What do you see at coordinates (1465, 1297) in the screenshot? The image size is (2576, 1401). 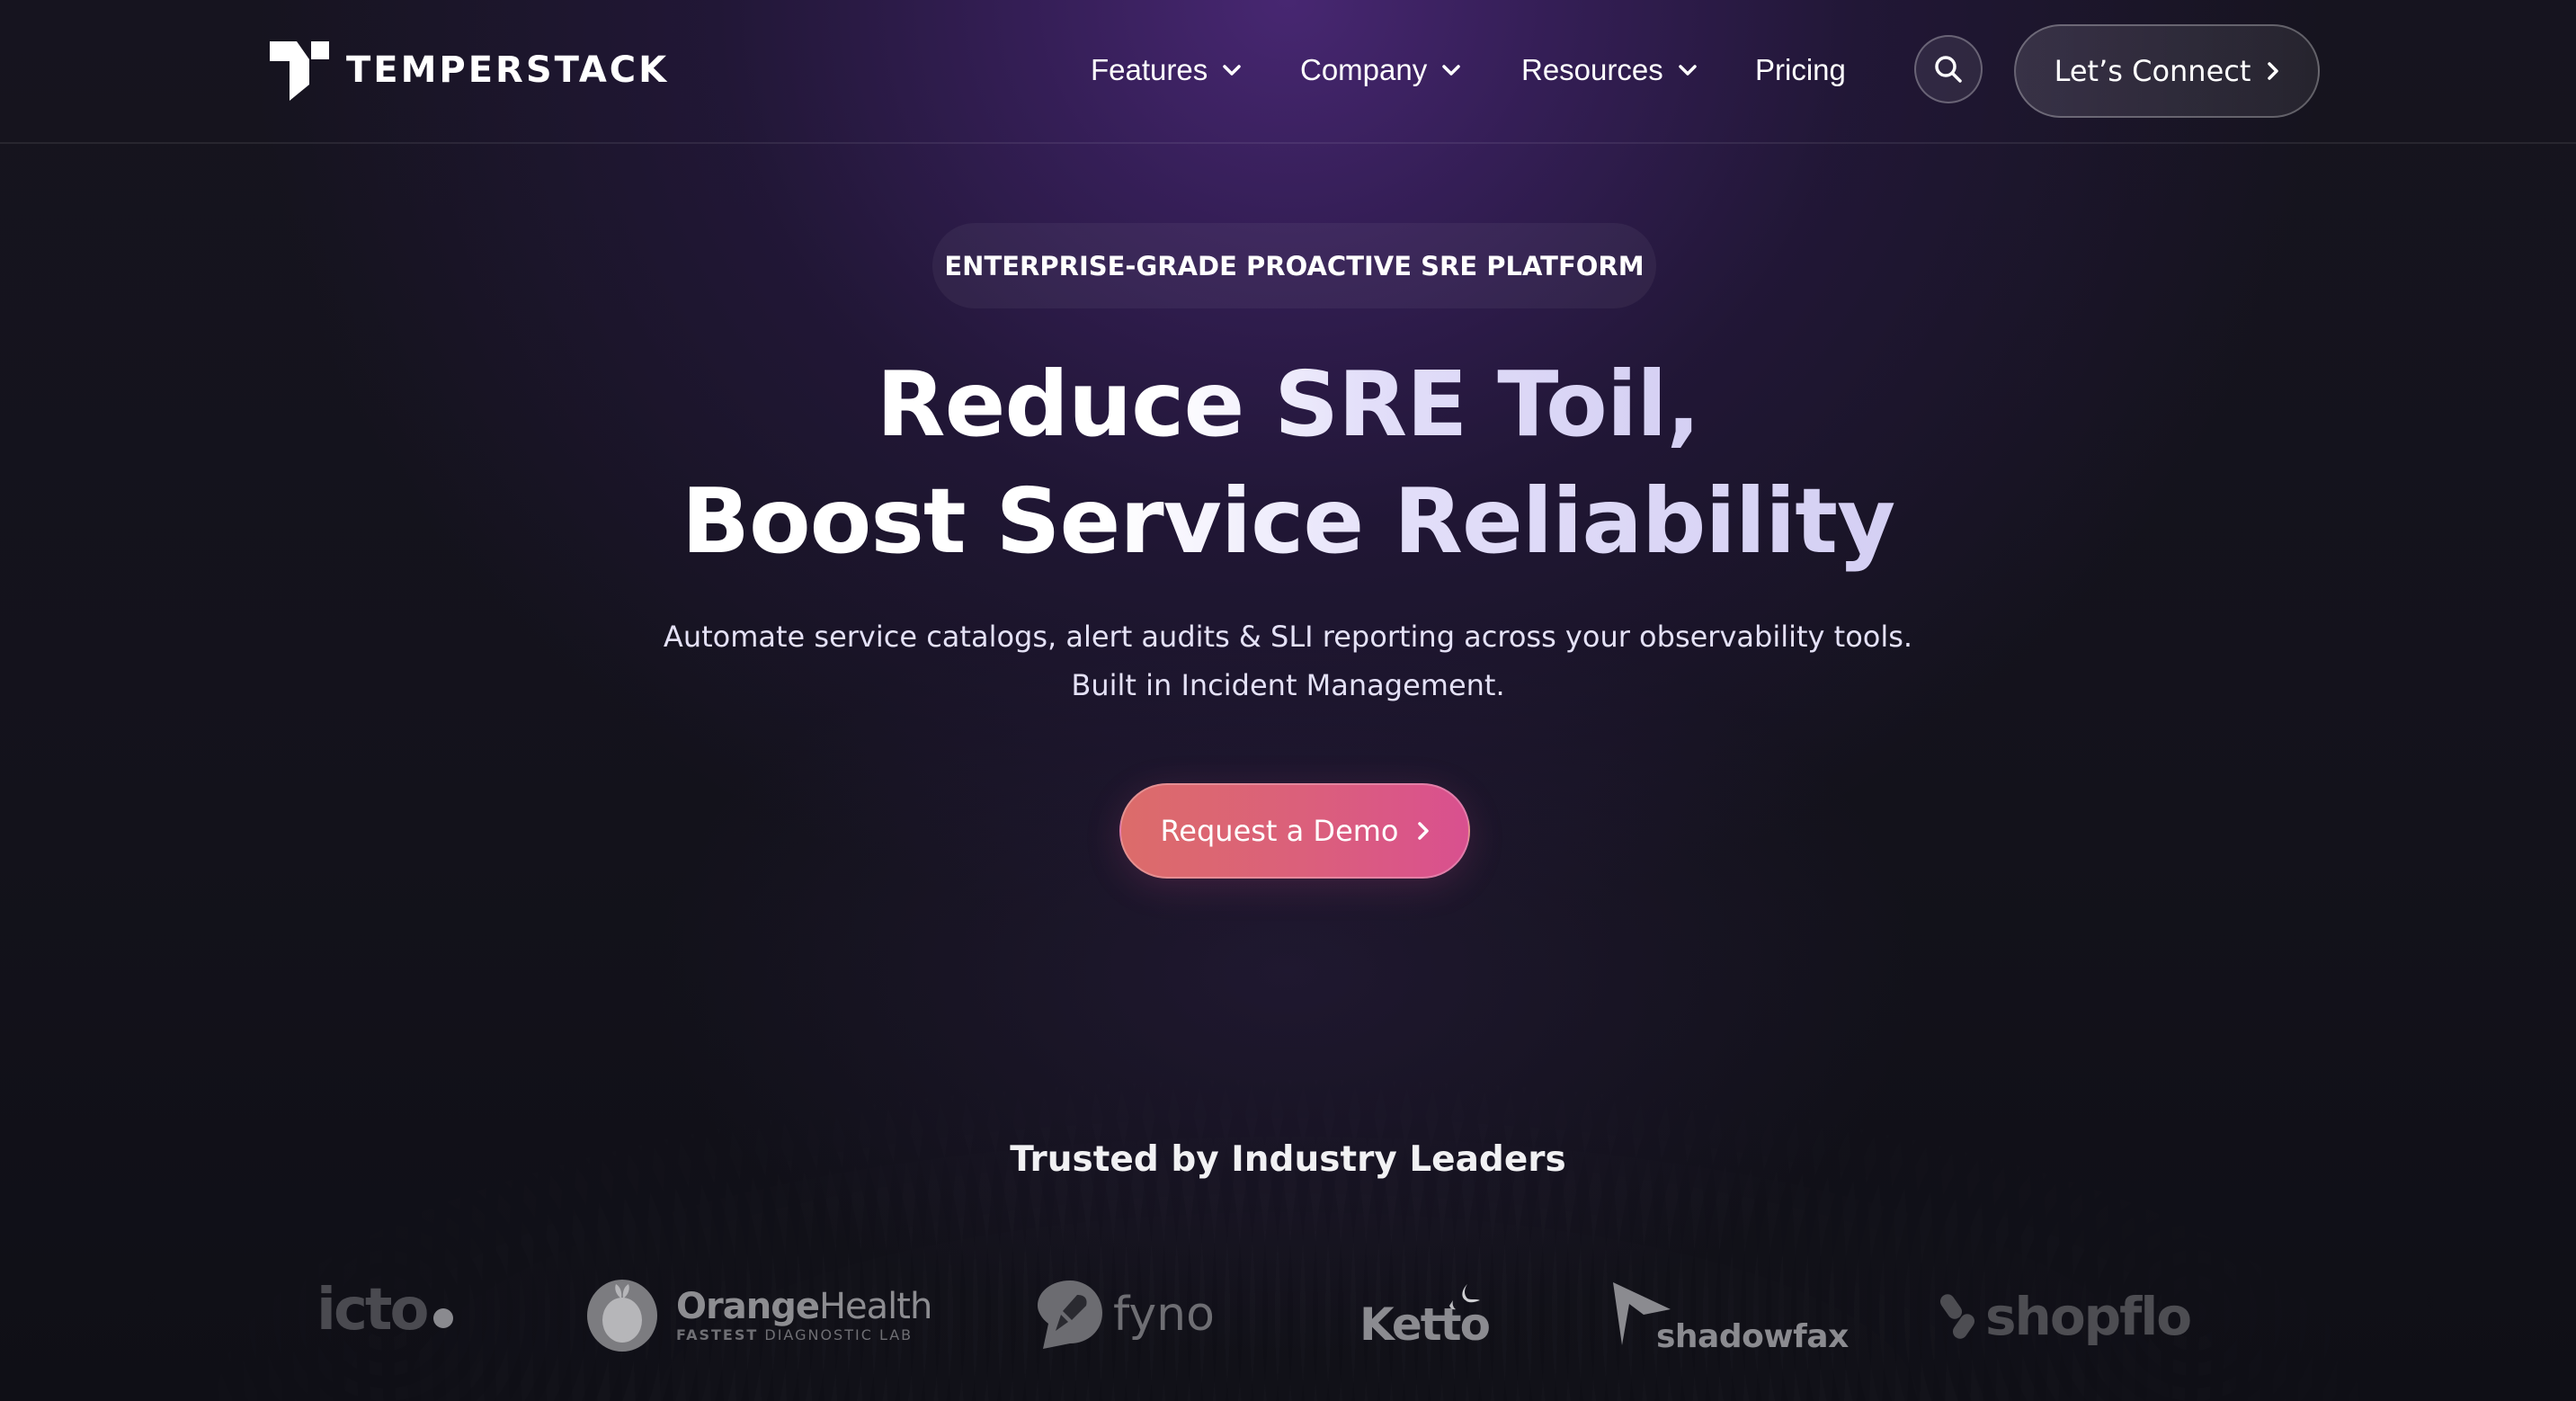 I see `ketto-birds-icon` at bounding box center [1465, 1297].